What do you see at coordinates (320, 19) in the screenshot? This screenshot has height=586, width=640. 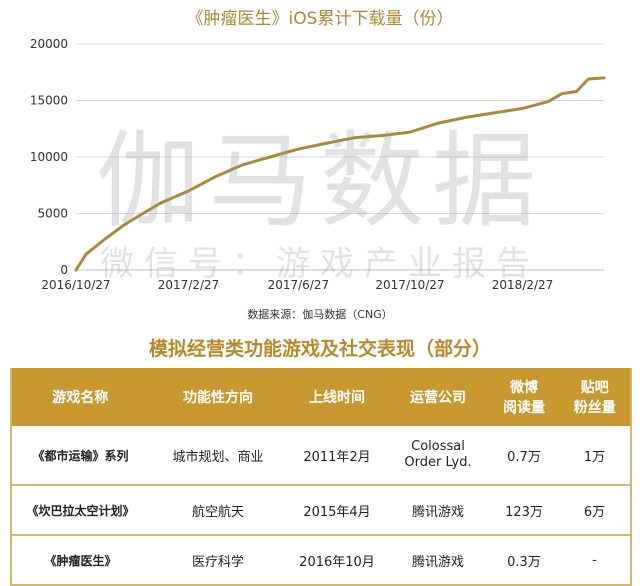 I see `chart-title: 《肿瘤医生》iOS累计下载量（份）` at bounding box center [320, 19].